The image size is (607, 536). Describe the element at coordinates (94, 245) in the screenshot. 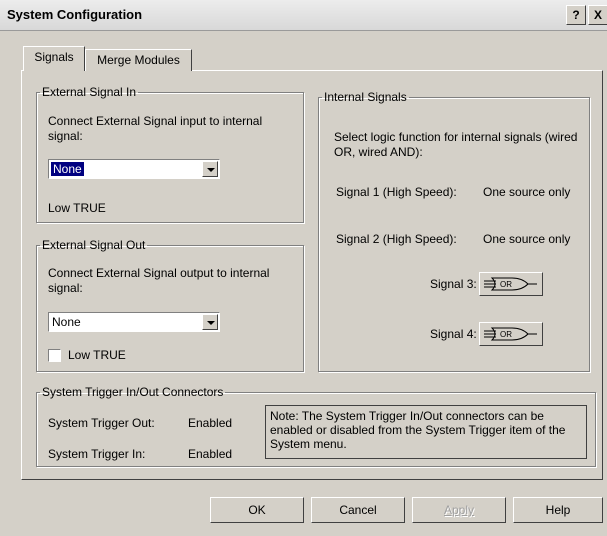

I see `external-signal-out-legend: External Signal Out` at that location.